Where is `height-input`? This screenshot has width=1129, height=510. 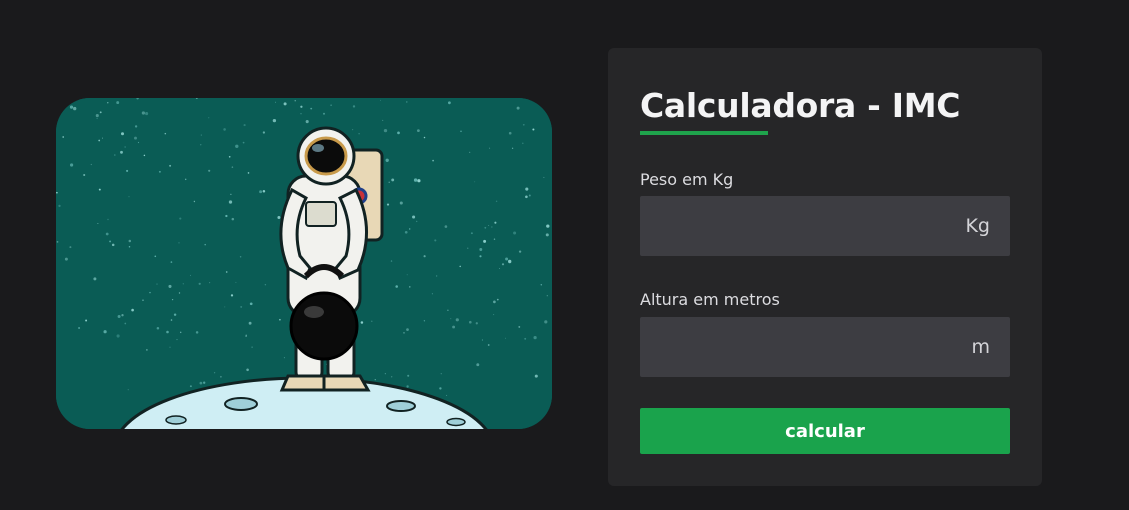
height-input is located at coordinates (790, 347).